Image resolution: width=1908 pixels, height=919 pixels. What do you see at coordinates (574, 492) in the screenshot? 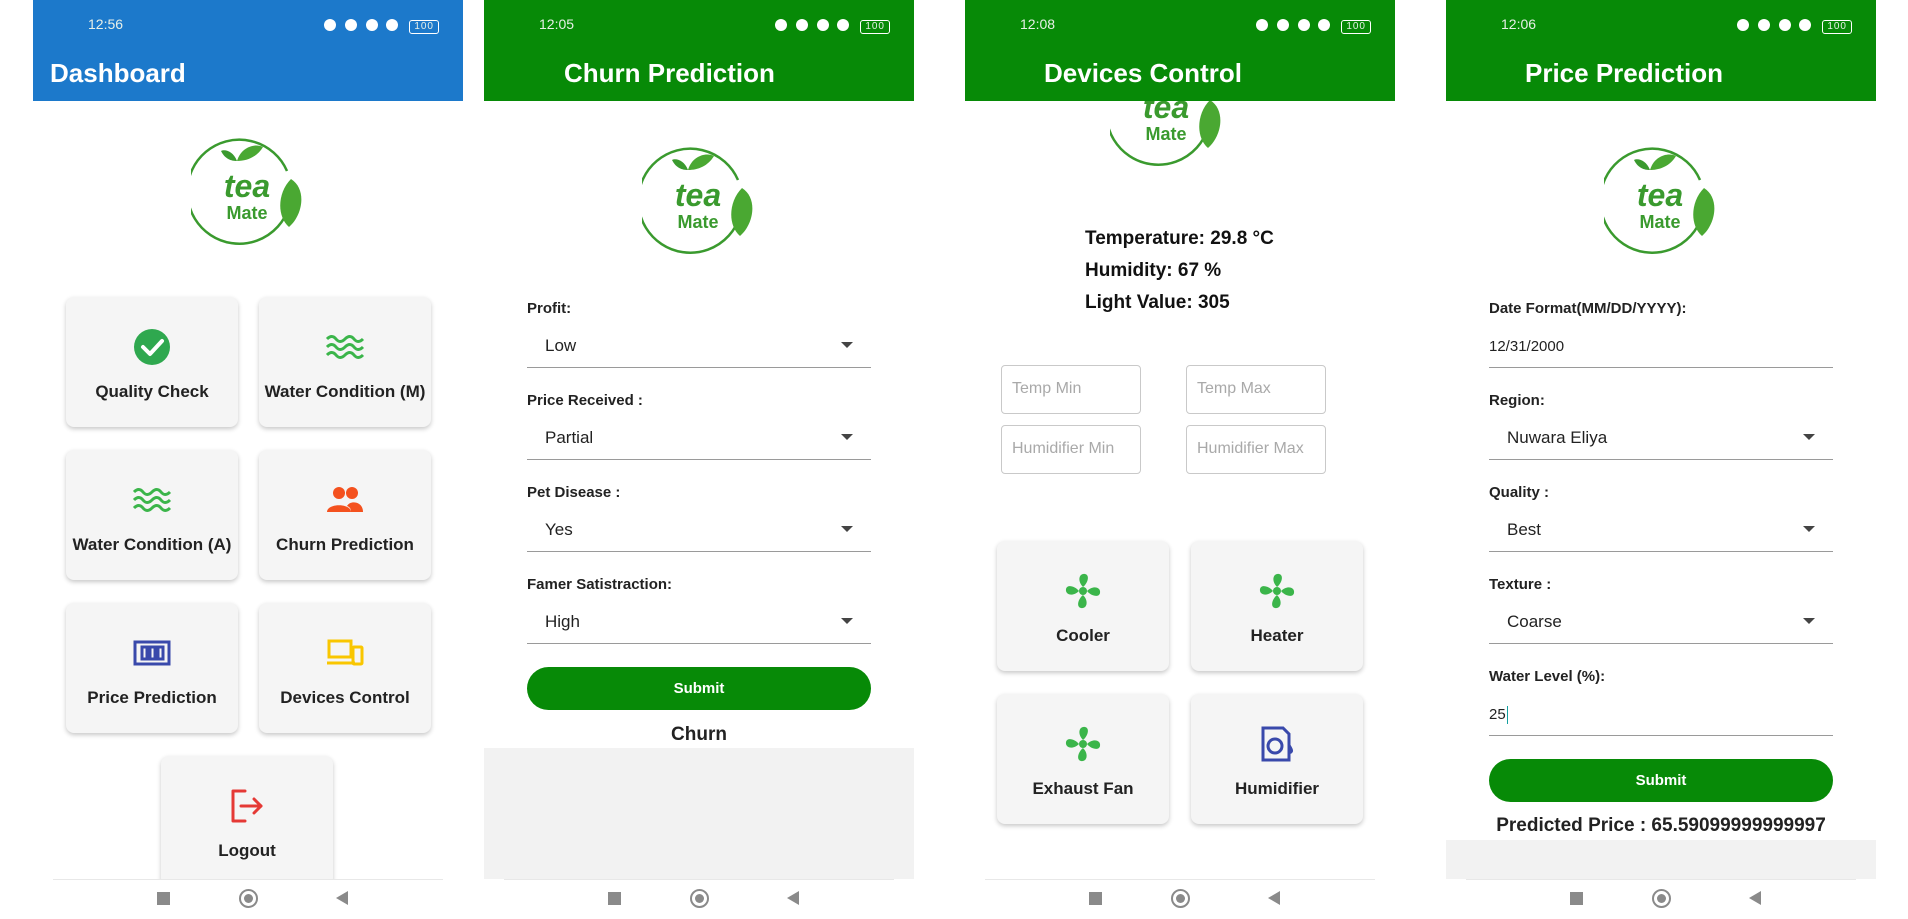
I see `pet-disease-label: Pet Disease :` at bounding box center [574, 492].